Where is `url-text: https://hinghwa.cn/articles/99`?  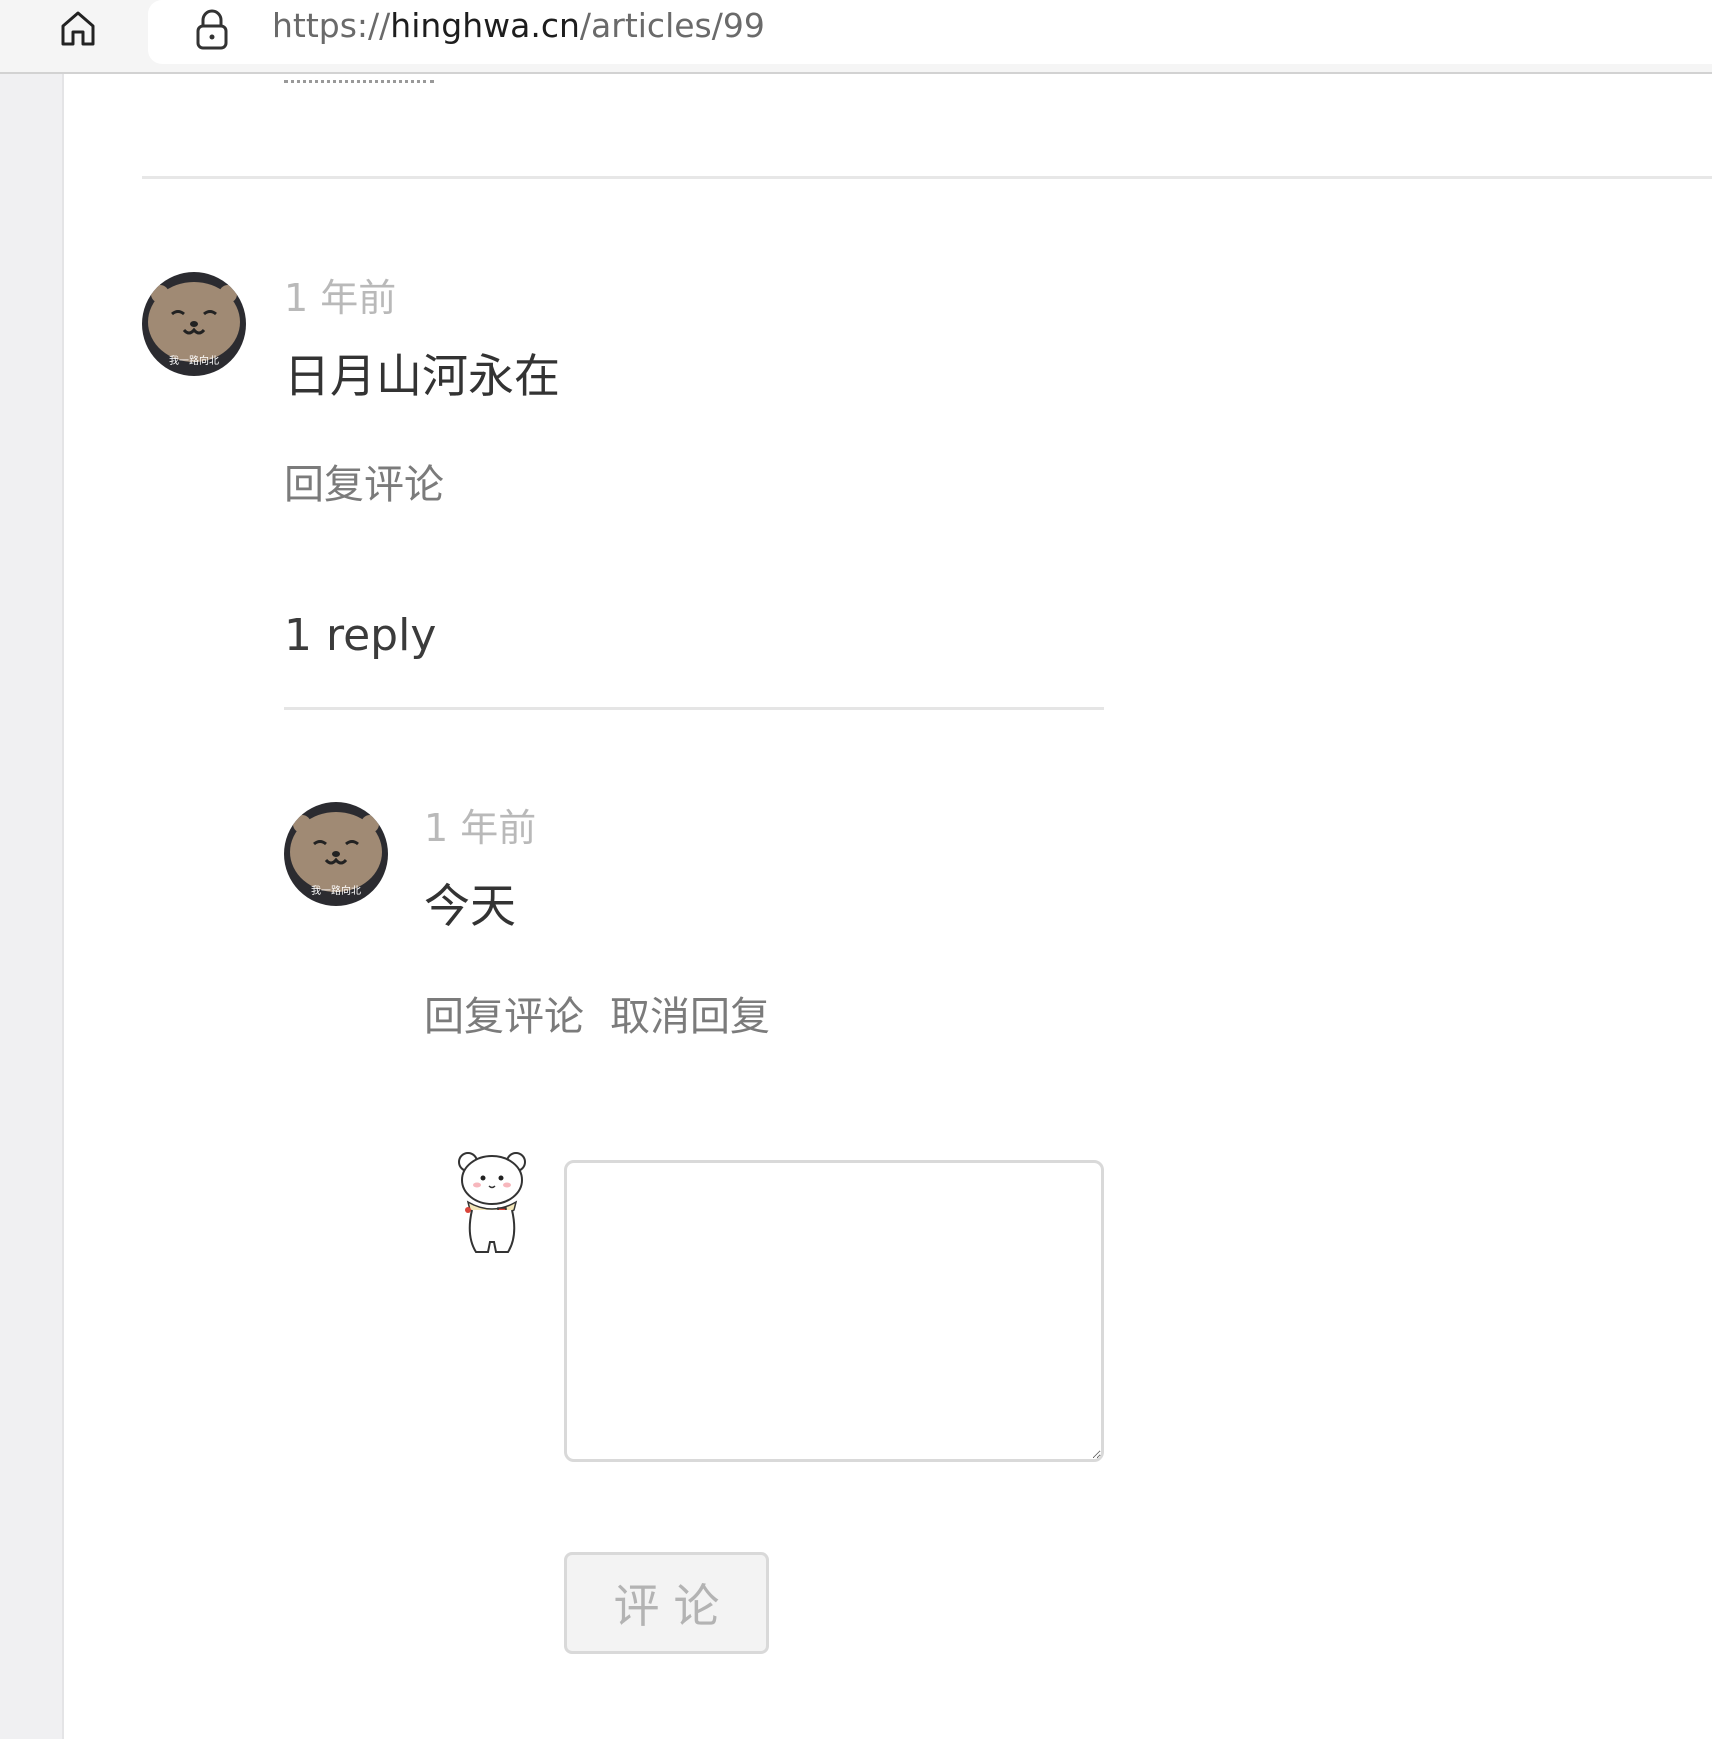
url-text: https://hinghwa.cn/articles/99 is located at coordinates (518, 26).